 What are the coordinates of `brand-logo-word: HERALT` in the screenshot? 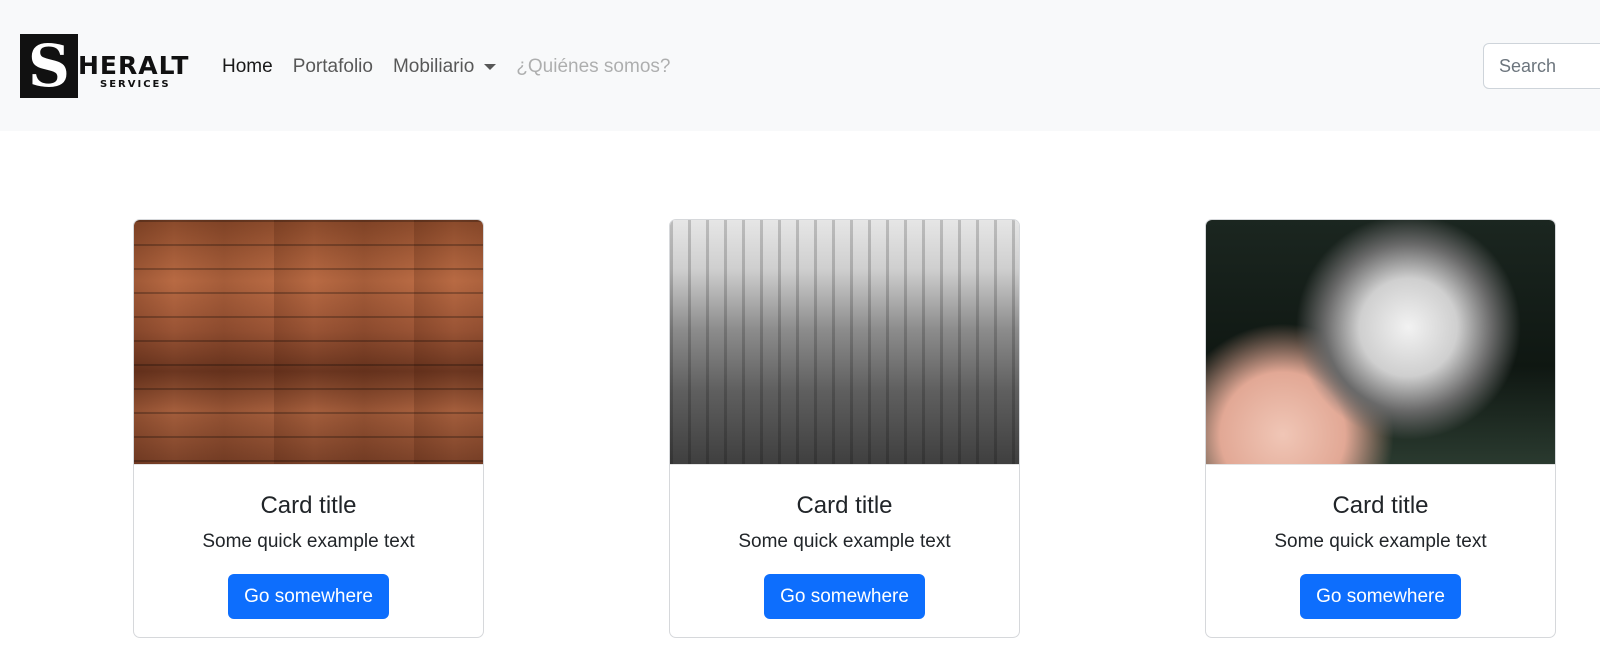 It's located at (134, 65).